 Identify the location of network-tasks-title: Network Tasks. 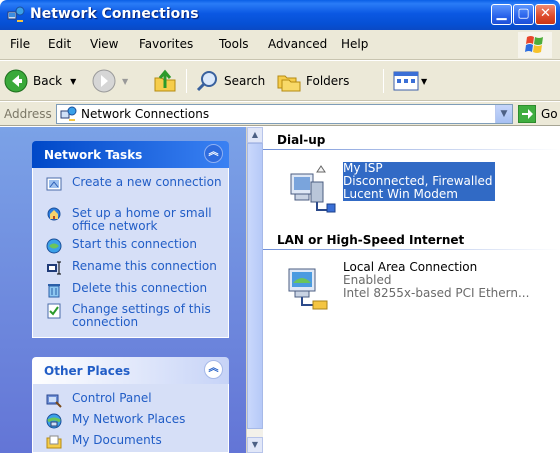
(93, 155).